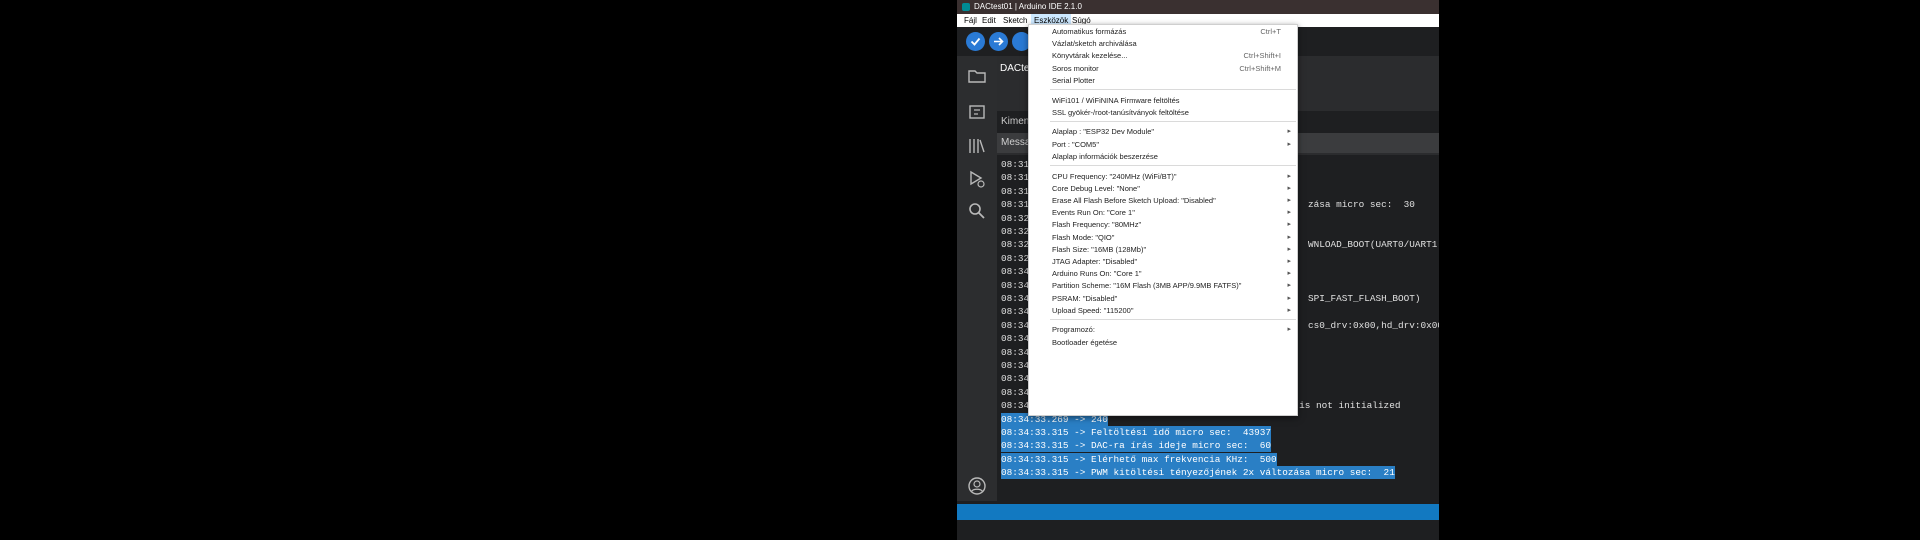  What do you see at coordinates (977, 76) in the screenshot?
I see `folder-icon` at bounding box center [977, 76].